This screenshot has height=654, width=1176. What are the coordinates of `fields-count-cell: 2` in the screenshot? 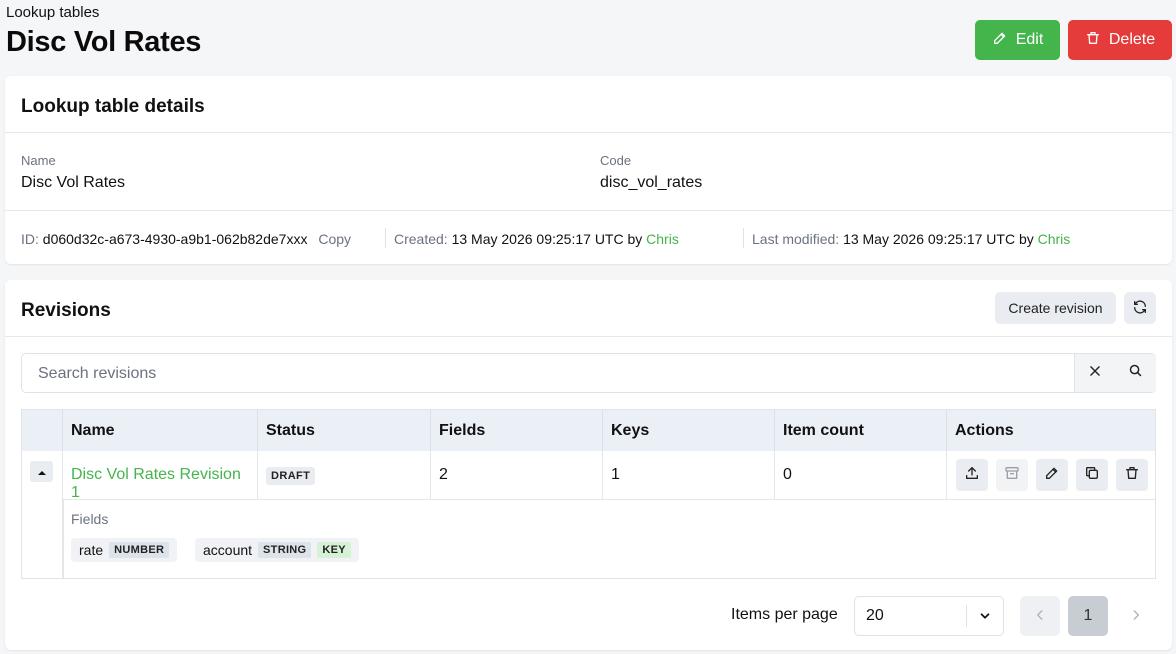 It's located at (517, 475).